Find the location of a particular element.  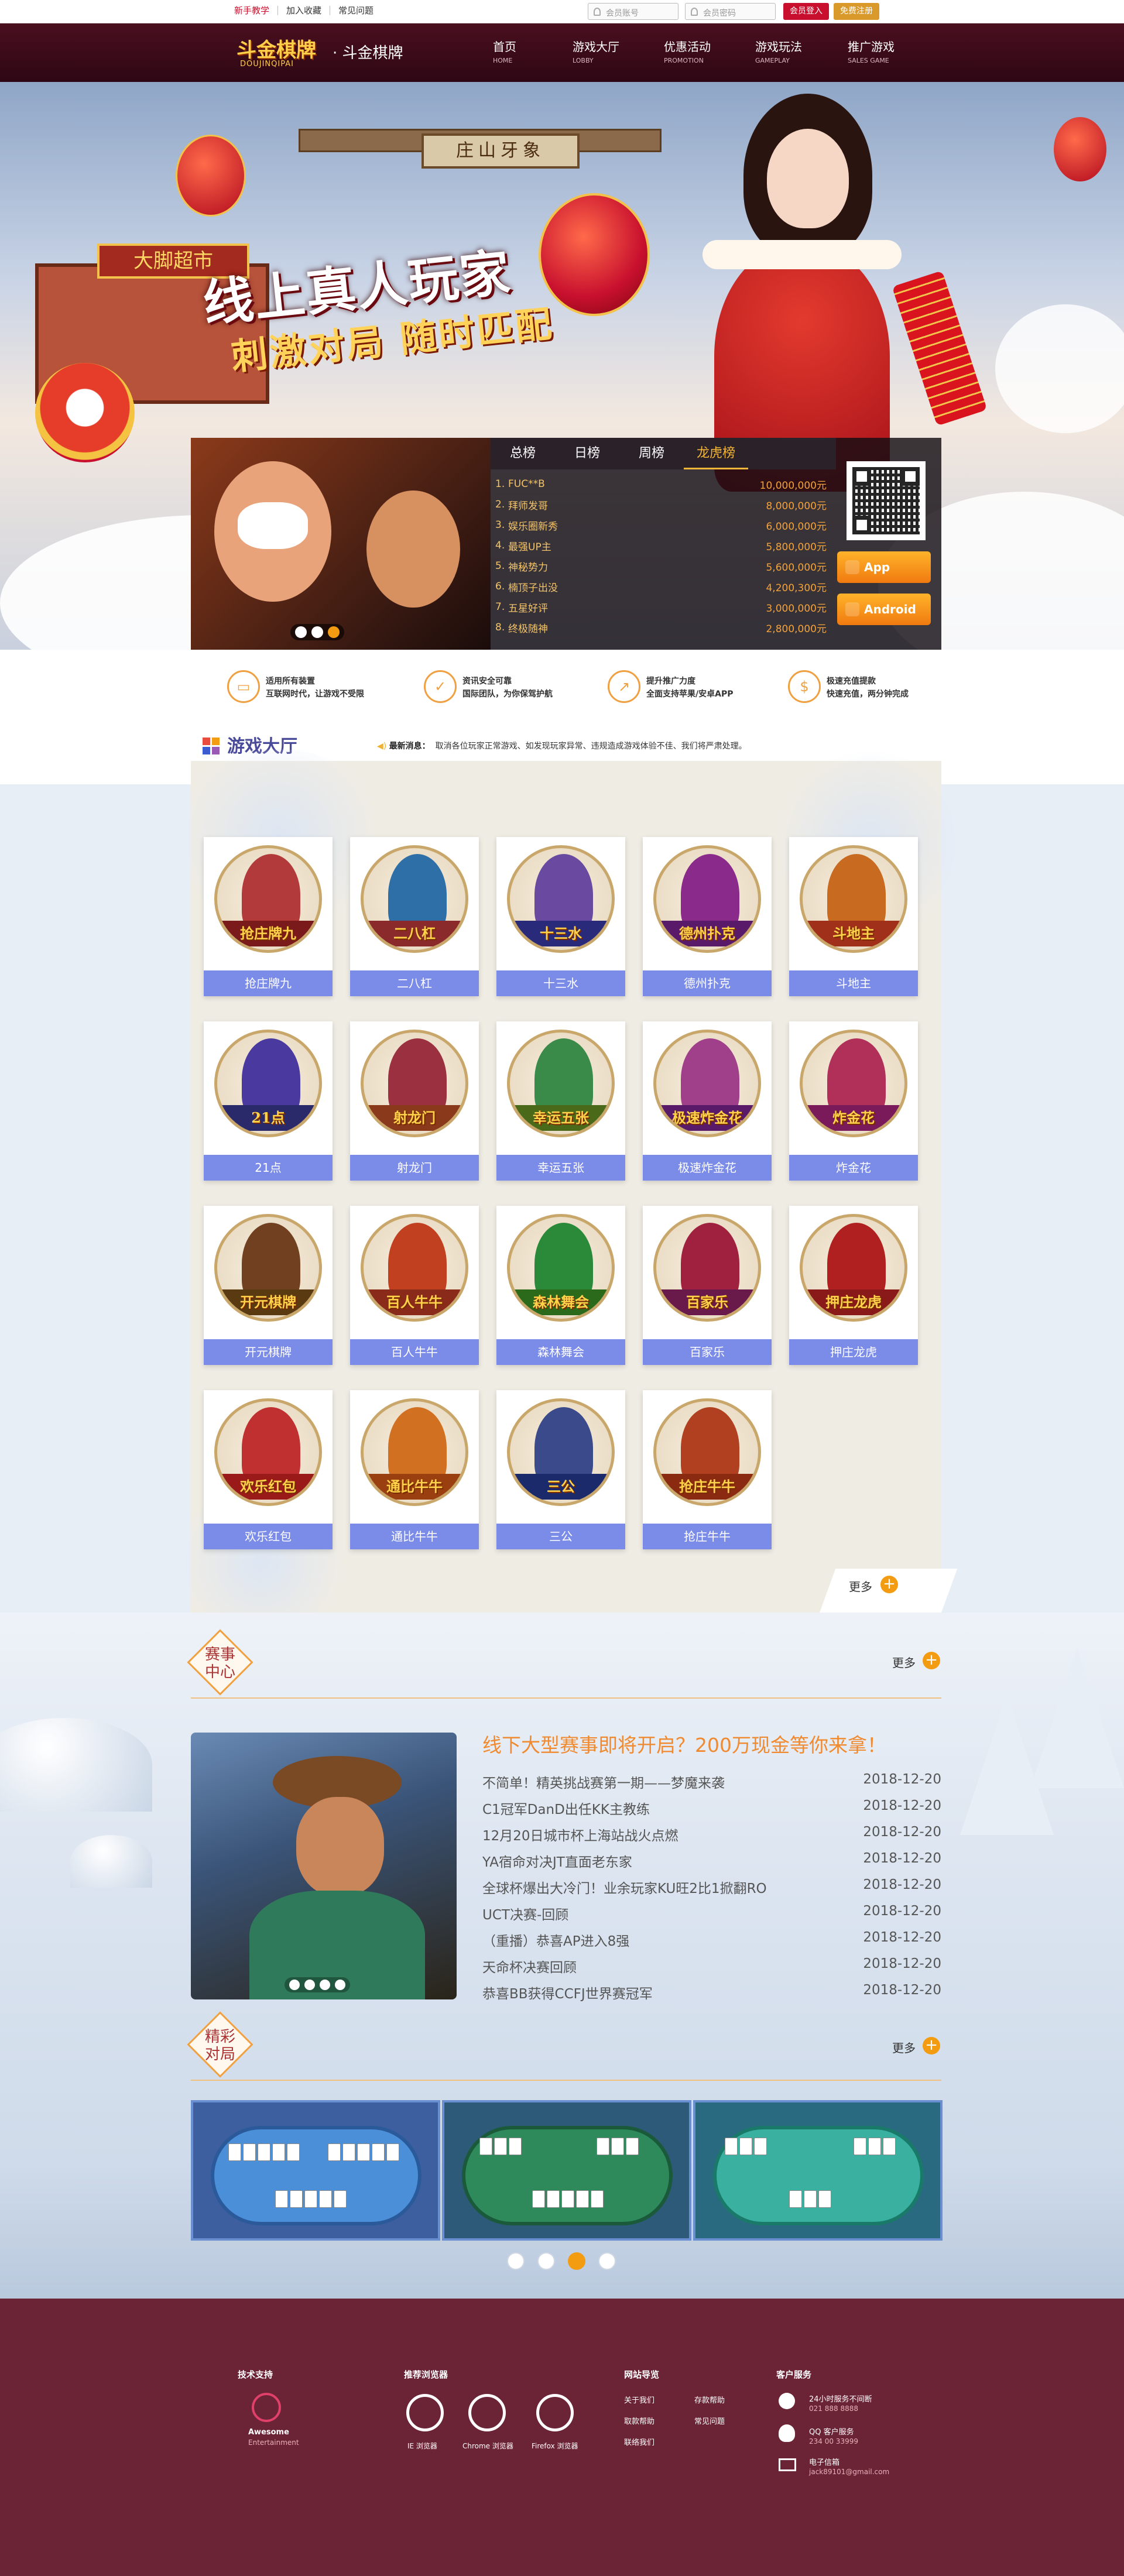

game-card: 森林舞会 森林舞会 is located at coordinates (560, 1286).